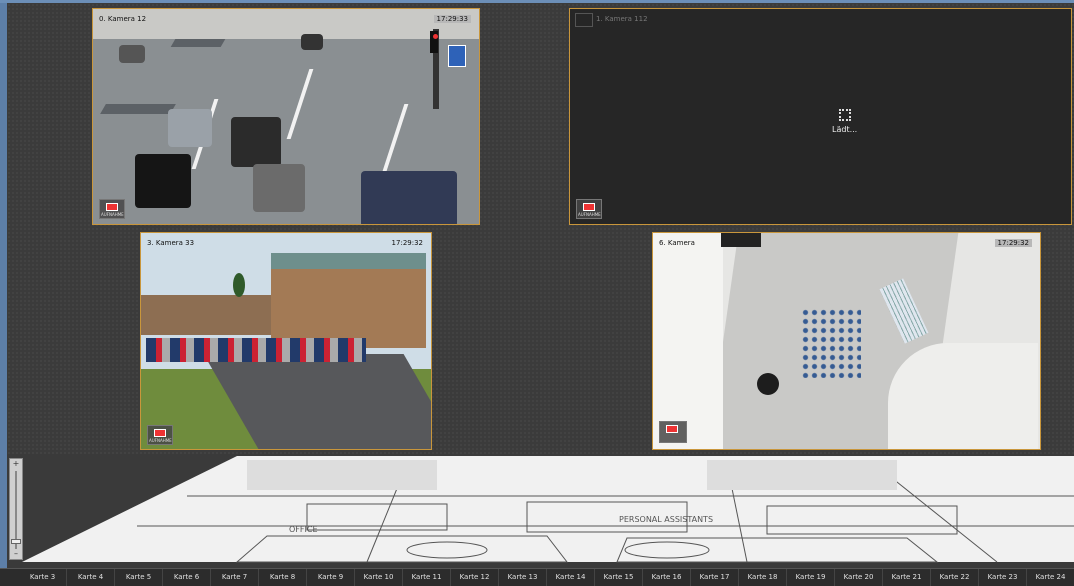 The width and height of the screenshot is (1074, 586). I want to click on zoom-in-button: +, so click(16, 464).